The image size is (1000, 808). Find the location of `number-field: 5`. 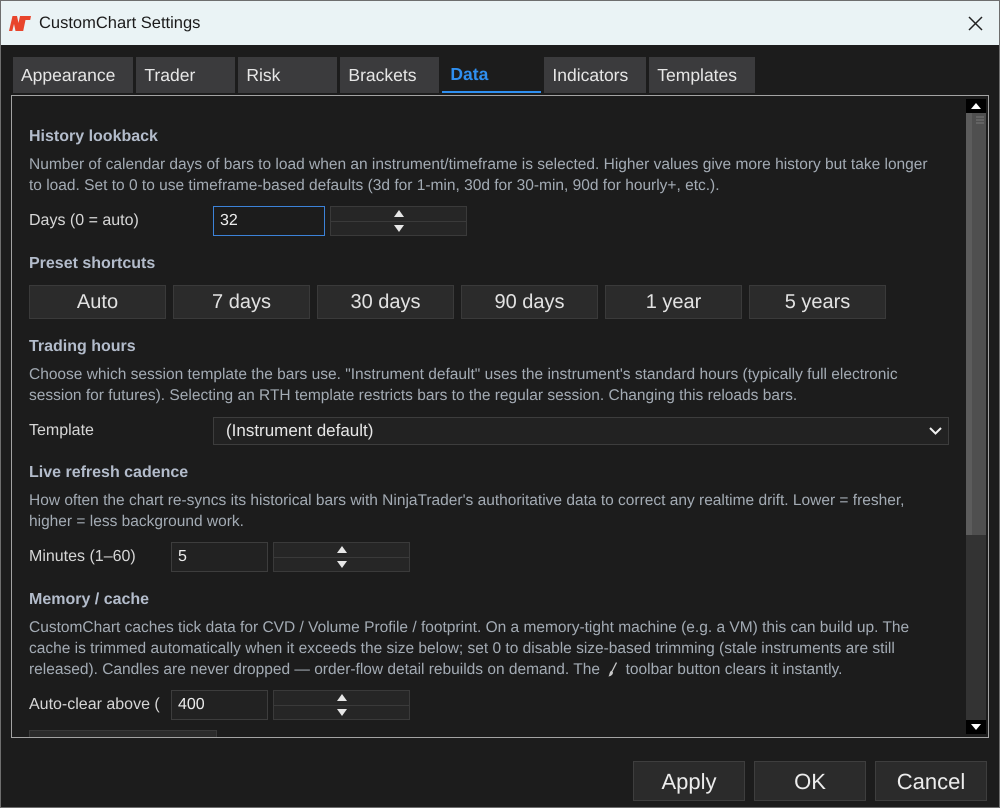

number-field: 5 is located at coordinates (219, 557).